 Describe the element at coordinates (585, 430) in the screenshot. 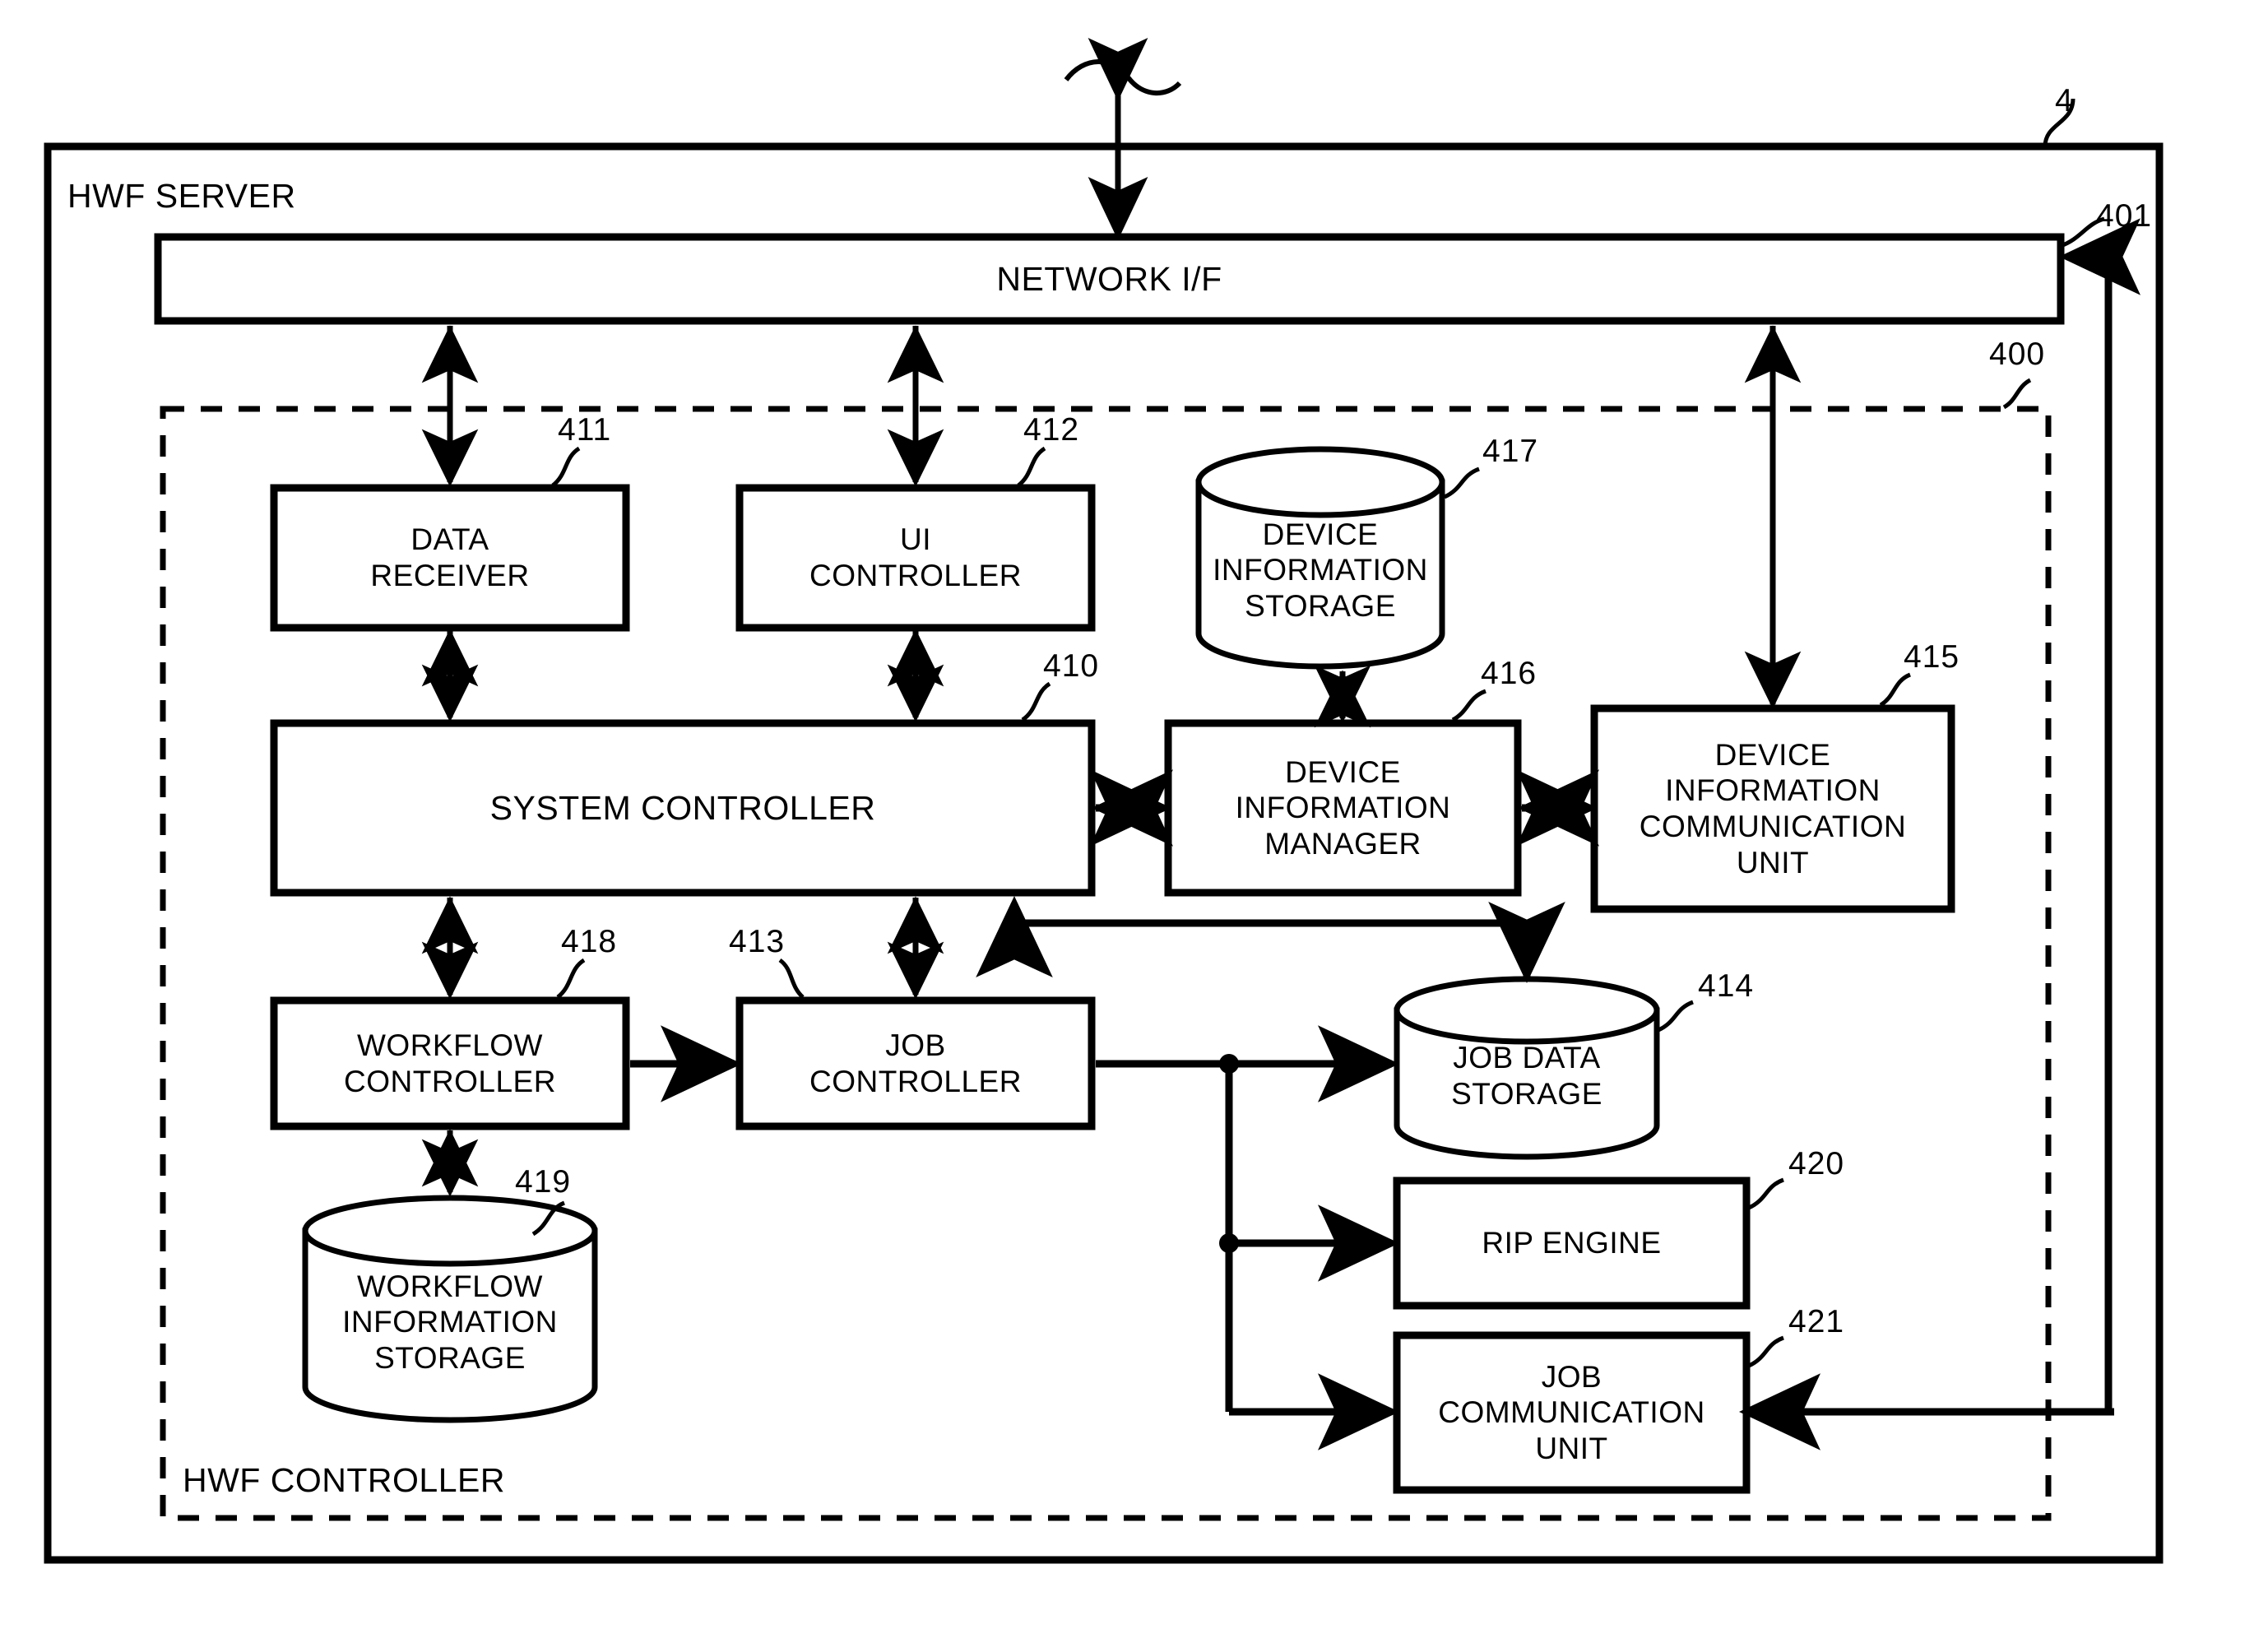

I see `ref-411: 411` at that location.